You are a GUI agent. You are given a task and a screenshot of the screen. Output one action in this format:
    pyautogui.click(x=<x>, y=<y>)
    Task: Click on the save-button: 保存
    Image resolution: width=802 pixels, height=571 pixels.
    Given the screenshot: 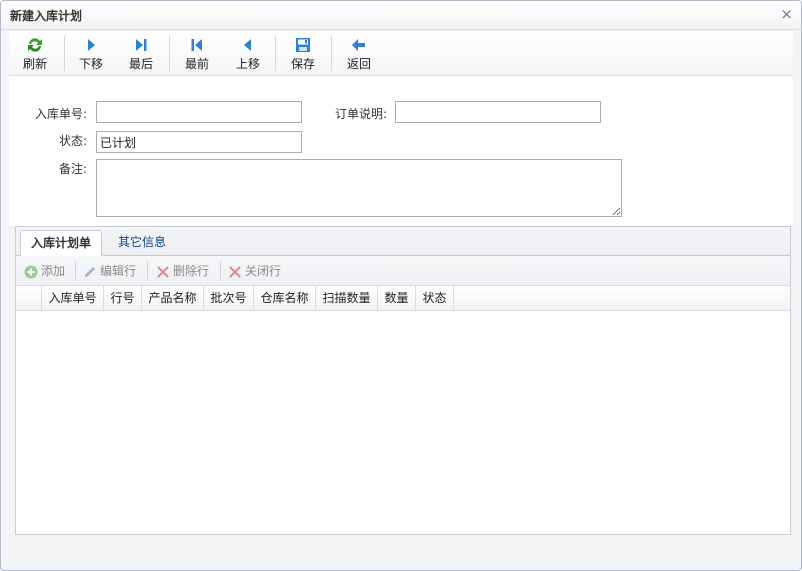 What is the action you would take?
    pyautogui.click(x=303, y=53)
    